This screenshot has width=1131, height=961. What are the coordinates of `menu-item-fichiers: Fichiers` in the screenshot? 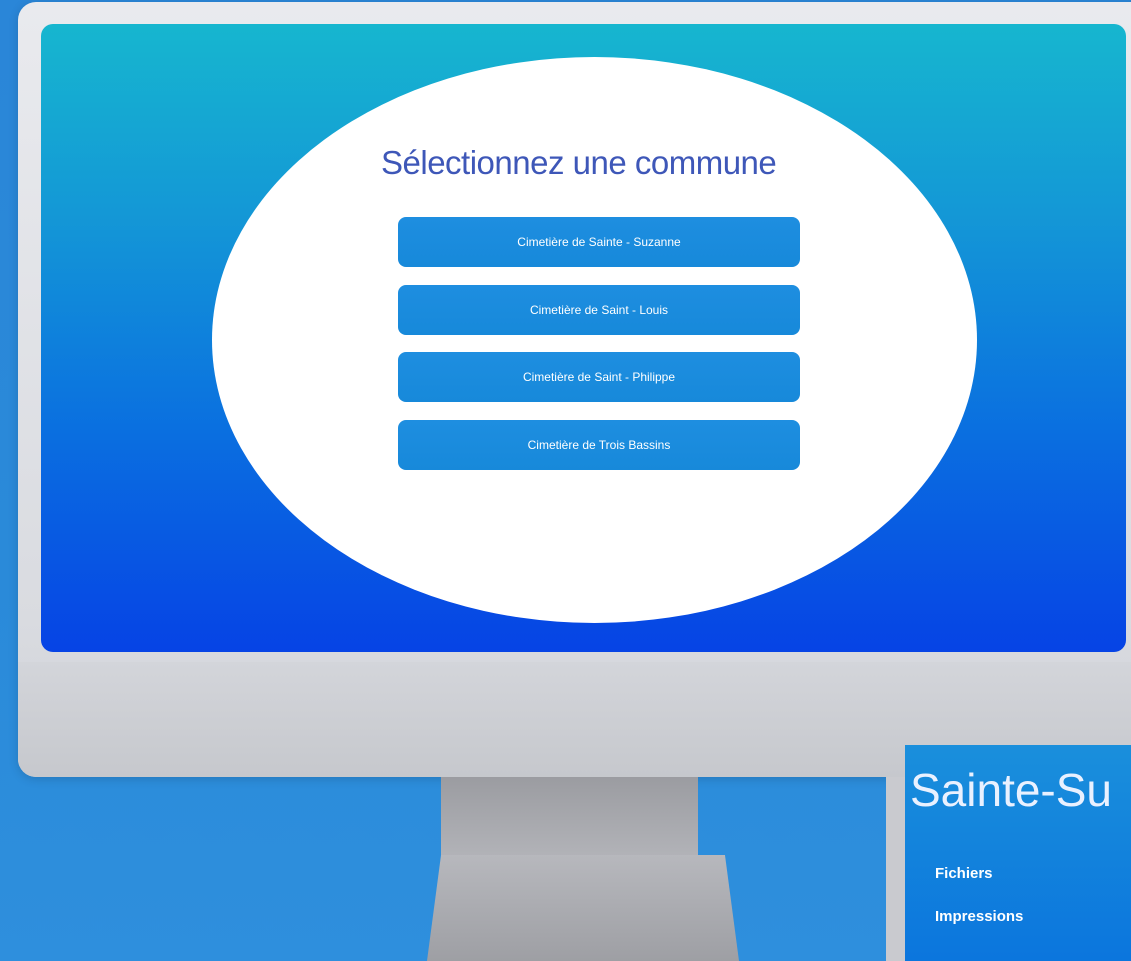 It's located at (964, 873).